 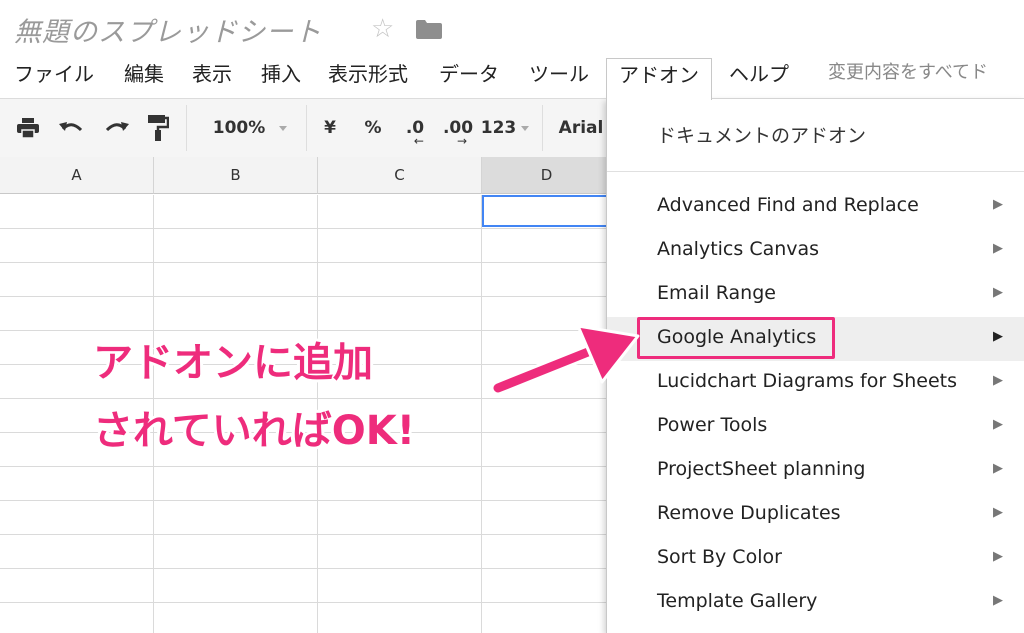 I want to click on redo-button, so click(x=116, y=128).